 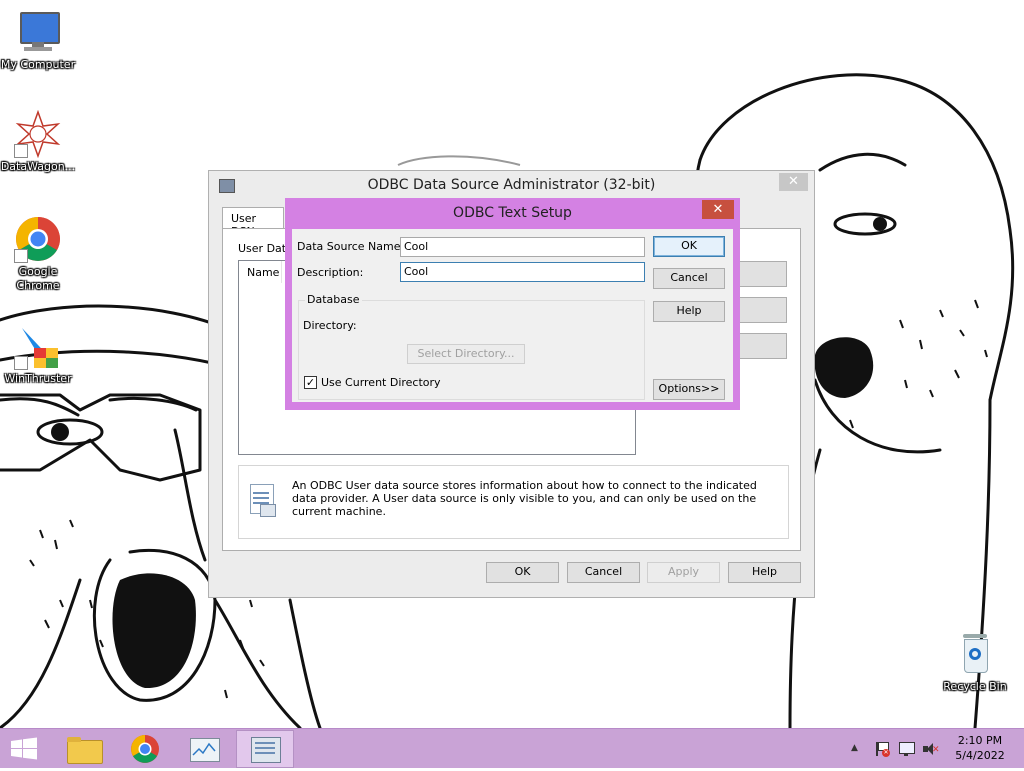 What do you see at coordinates (38, 278) in the screenshot?
I see `desktop-icon-label: Google Chrome` at bounding box center [38, 278].